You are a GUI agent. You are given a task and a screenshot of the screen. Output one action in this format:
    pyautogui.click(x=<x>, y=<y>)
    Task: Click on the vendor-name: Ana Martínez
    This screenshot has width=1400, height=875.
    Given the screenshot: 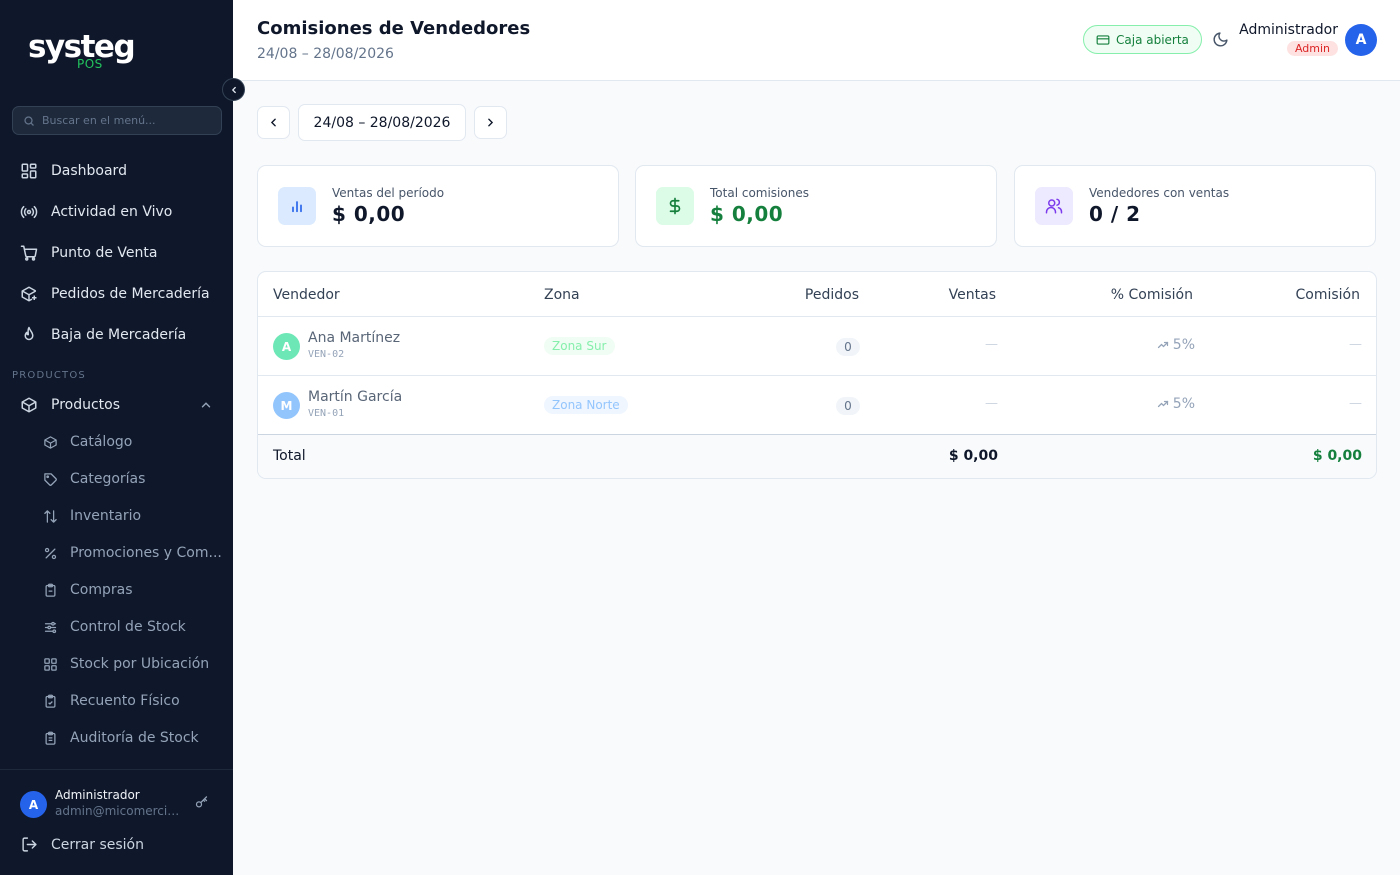 What is the action you would take?
    pyautogui.click(x=354, y=338)
    